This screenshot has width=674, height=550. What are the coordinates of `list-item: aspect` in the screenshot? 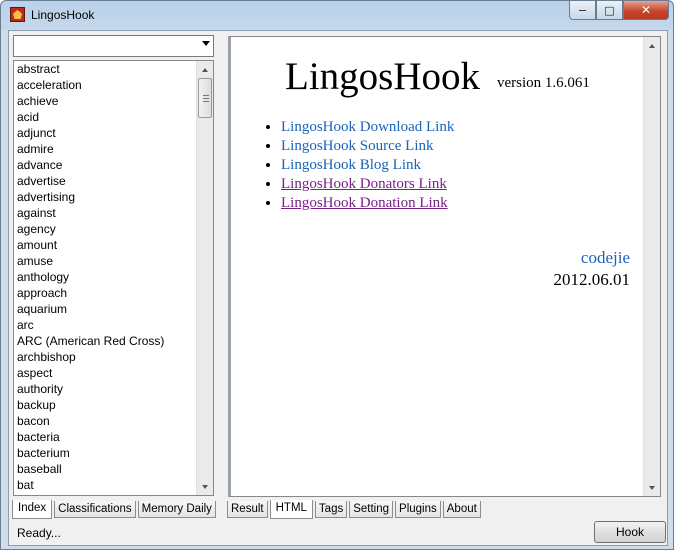 It's located at (115, 373).